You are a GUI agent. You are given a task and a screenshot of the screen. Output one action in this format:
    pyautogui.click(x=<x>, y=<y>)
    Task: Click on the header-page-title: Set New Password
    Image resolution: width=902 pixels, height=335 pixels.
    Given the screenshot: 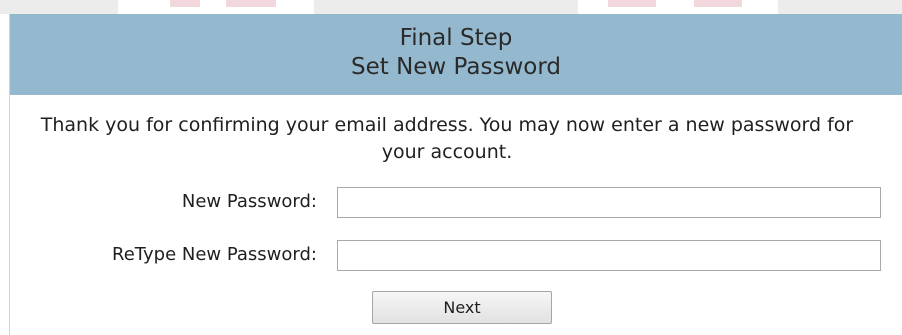 What is the action you would take?
    pyautogui.click(x=456, y=67)
    